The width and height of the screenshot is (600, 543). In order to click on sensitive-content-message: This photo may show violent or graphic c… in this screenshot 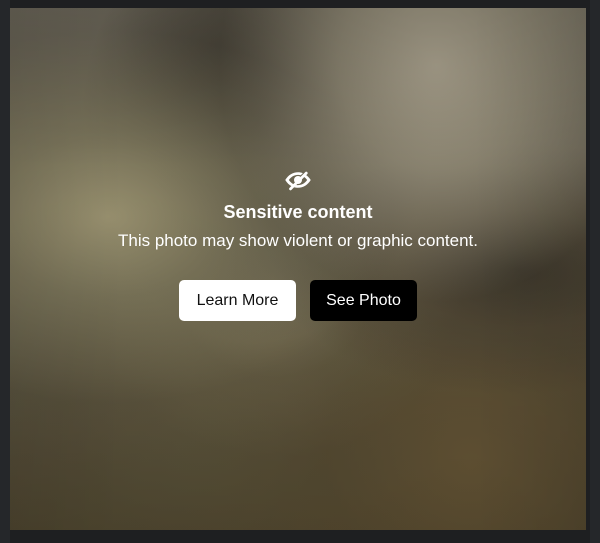, I will do `click(298, 240)`.